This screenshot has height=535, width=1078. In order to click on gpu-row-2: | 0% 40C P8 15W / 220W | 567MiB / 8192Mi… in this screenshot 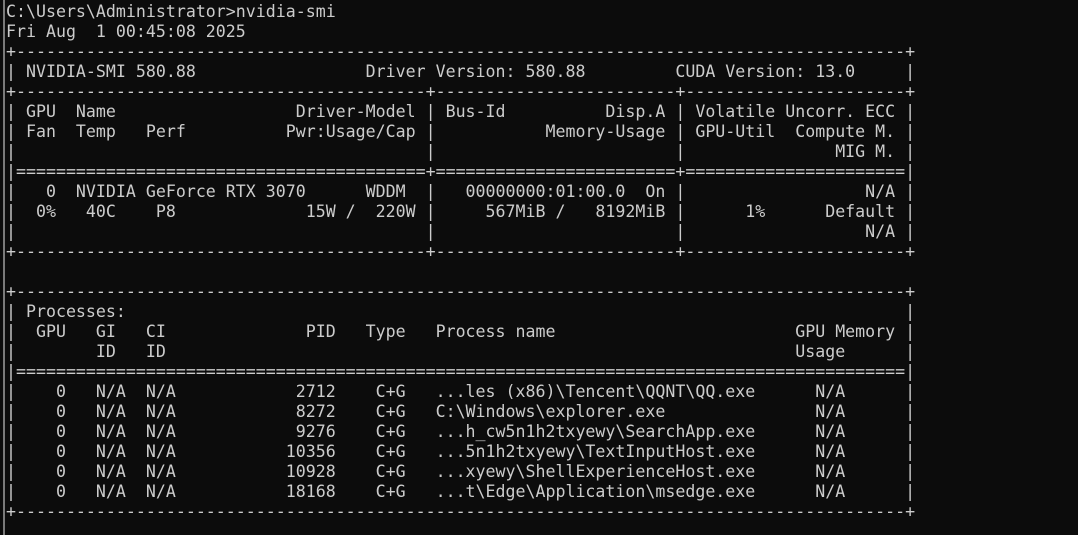, I will do `click(461, 211)`.